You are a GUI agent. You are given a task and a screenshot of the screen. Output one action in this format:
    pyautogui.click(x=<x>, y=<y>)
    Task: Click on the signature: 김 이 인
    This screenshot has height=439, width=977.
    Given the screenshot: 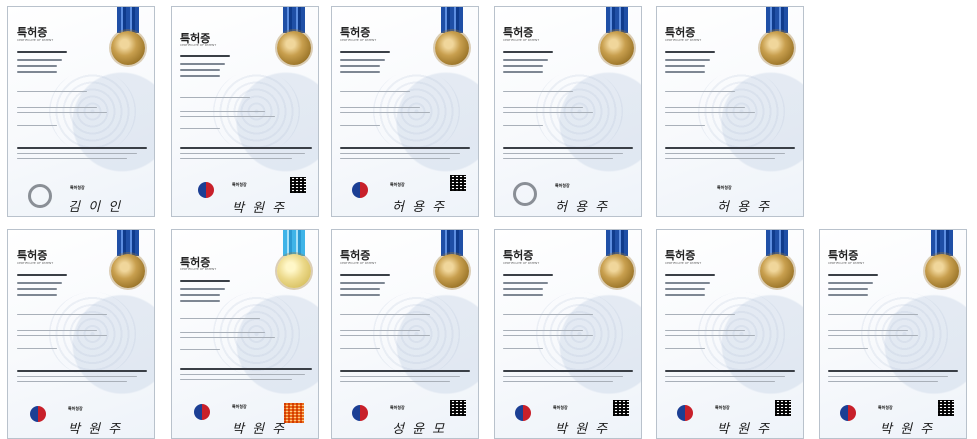 What is the action you would take?
    pyautogui.click(x=95, y=207)
    